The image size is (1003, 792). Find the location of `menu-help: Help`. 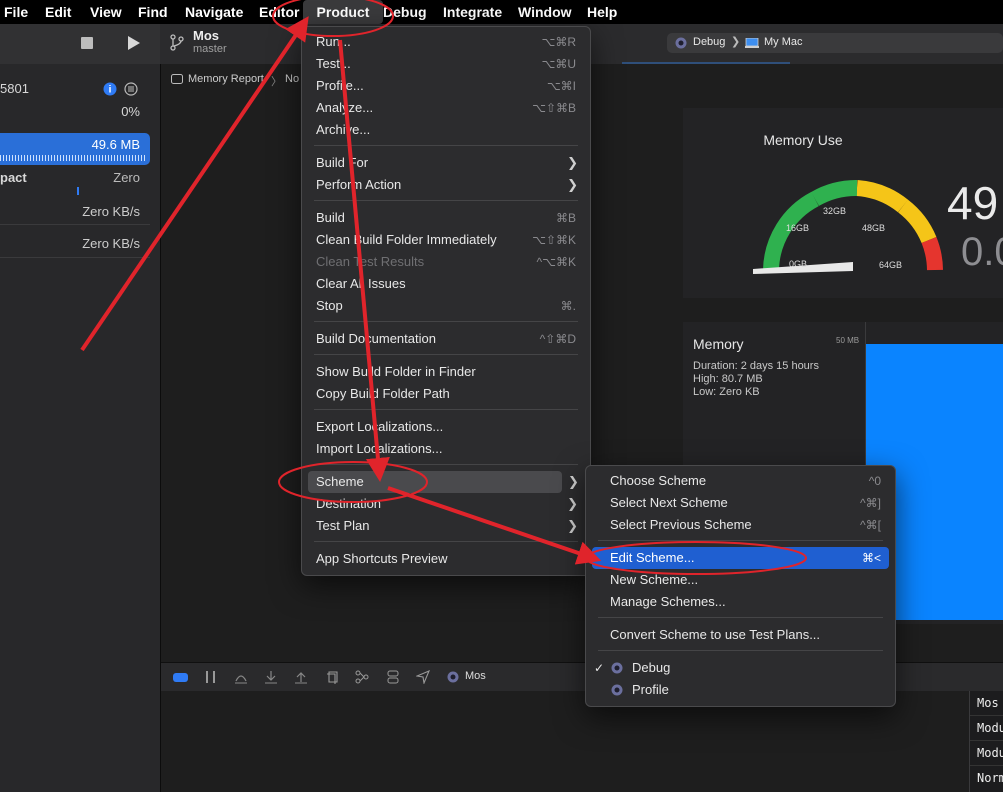

menu-help: Help is located at coordinates (602, 12).